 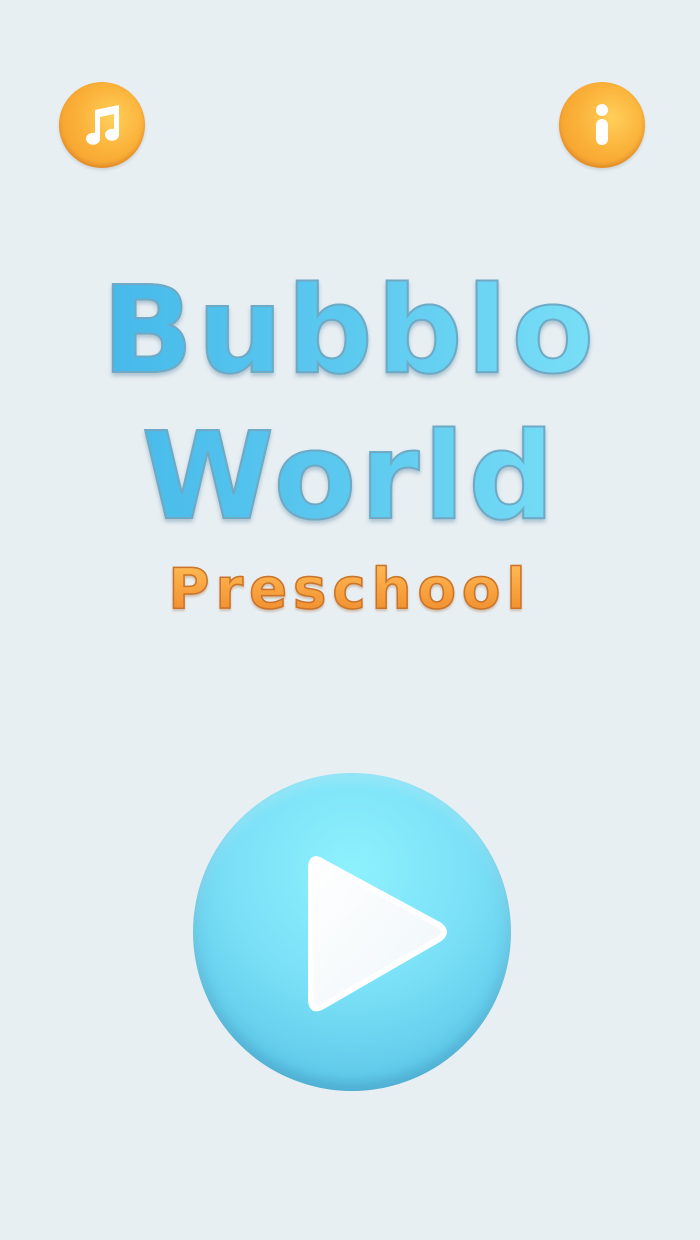 What do you see at coordinates (350, 332) in the screenshot?
I see `game-title-line1: Bubblo` at bounding box center [350, 332].